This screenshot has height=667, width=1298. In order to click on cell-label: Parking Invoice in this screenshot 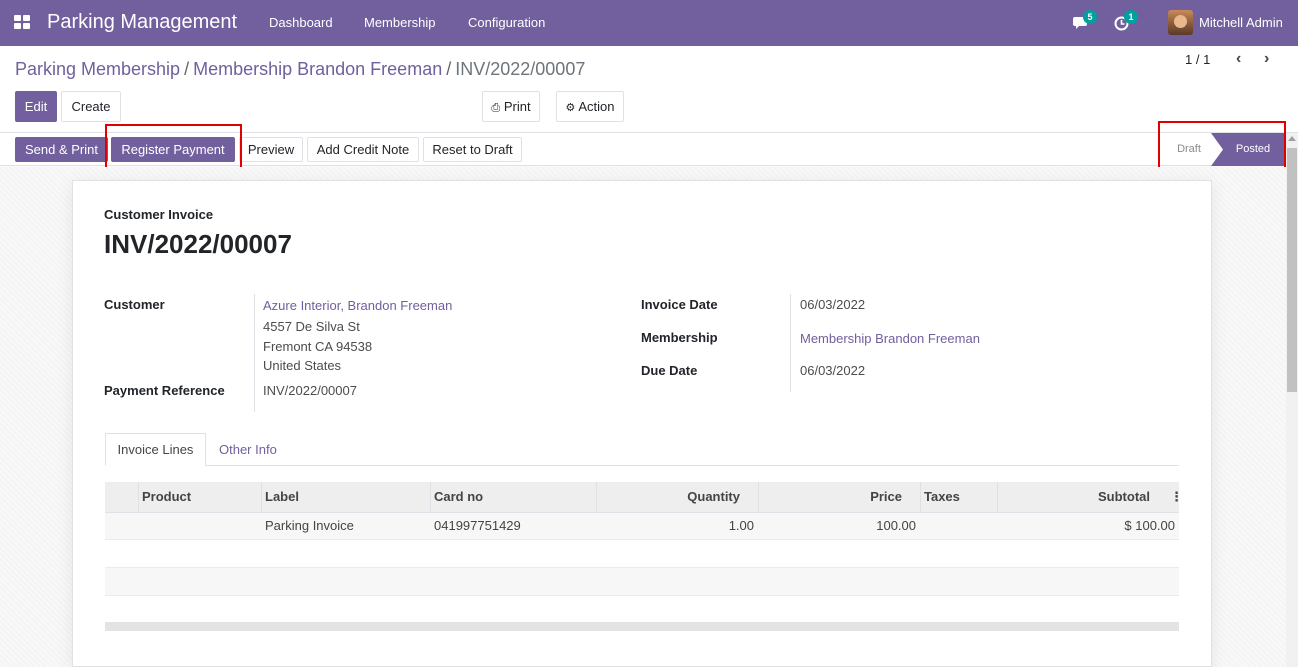, I will do `click(309, 525)`.